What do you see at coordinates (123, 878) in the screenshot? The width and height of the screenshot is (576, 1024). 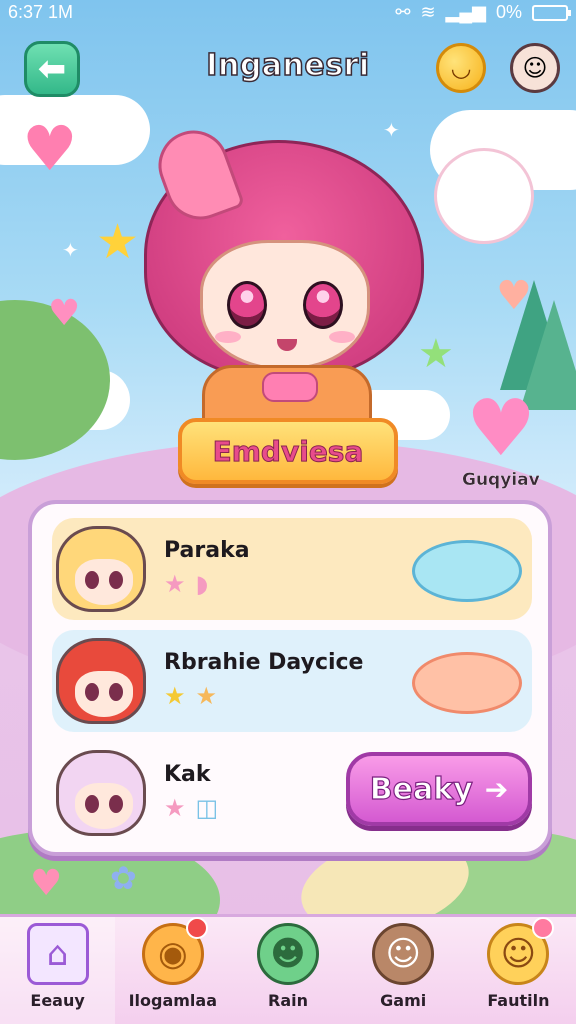 I see `flower-icon: ✿` at bounding box center [123, 878].